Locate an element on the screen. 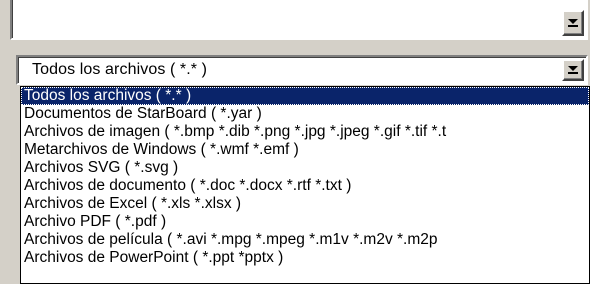  dropdown-option: Documentos de StarBoard ( *.yar ) is located at coordinates (305, 114).